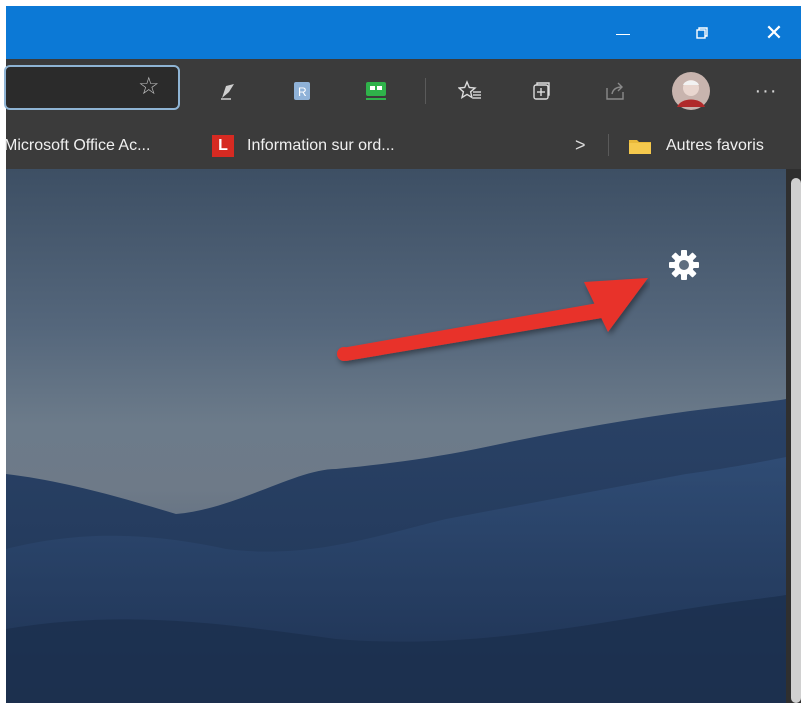 The height and width of the screenshot is (703, 801). I want to click on collections-icon, so click(541, 91).